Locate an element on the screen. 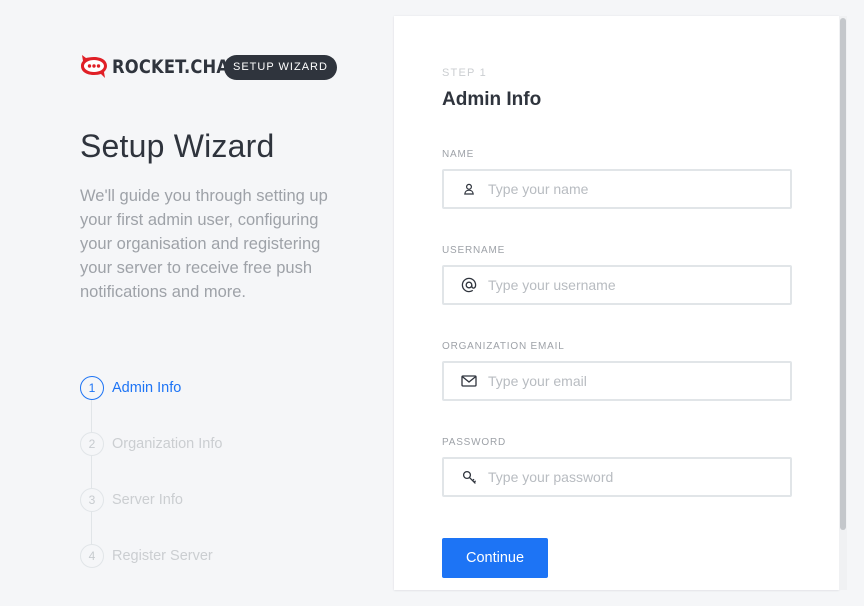 This screenshot has width=864, height=606. organization-email-field is located at coordinates (617, 381).